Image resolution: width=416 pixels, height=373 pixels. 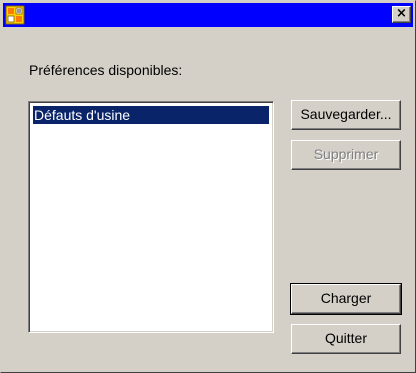 I want to click on title-bar: ×, so click(x=208, y=15).